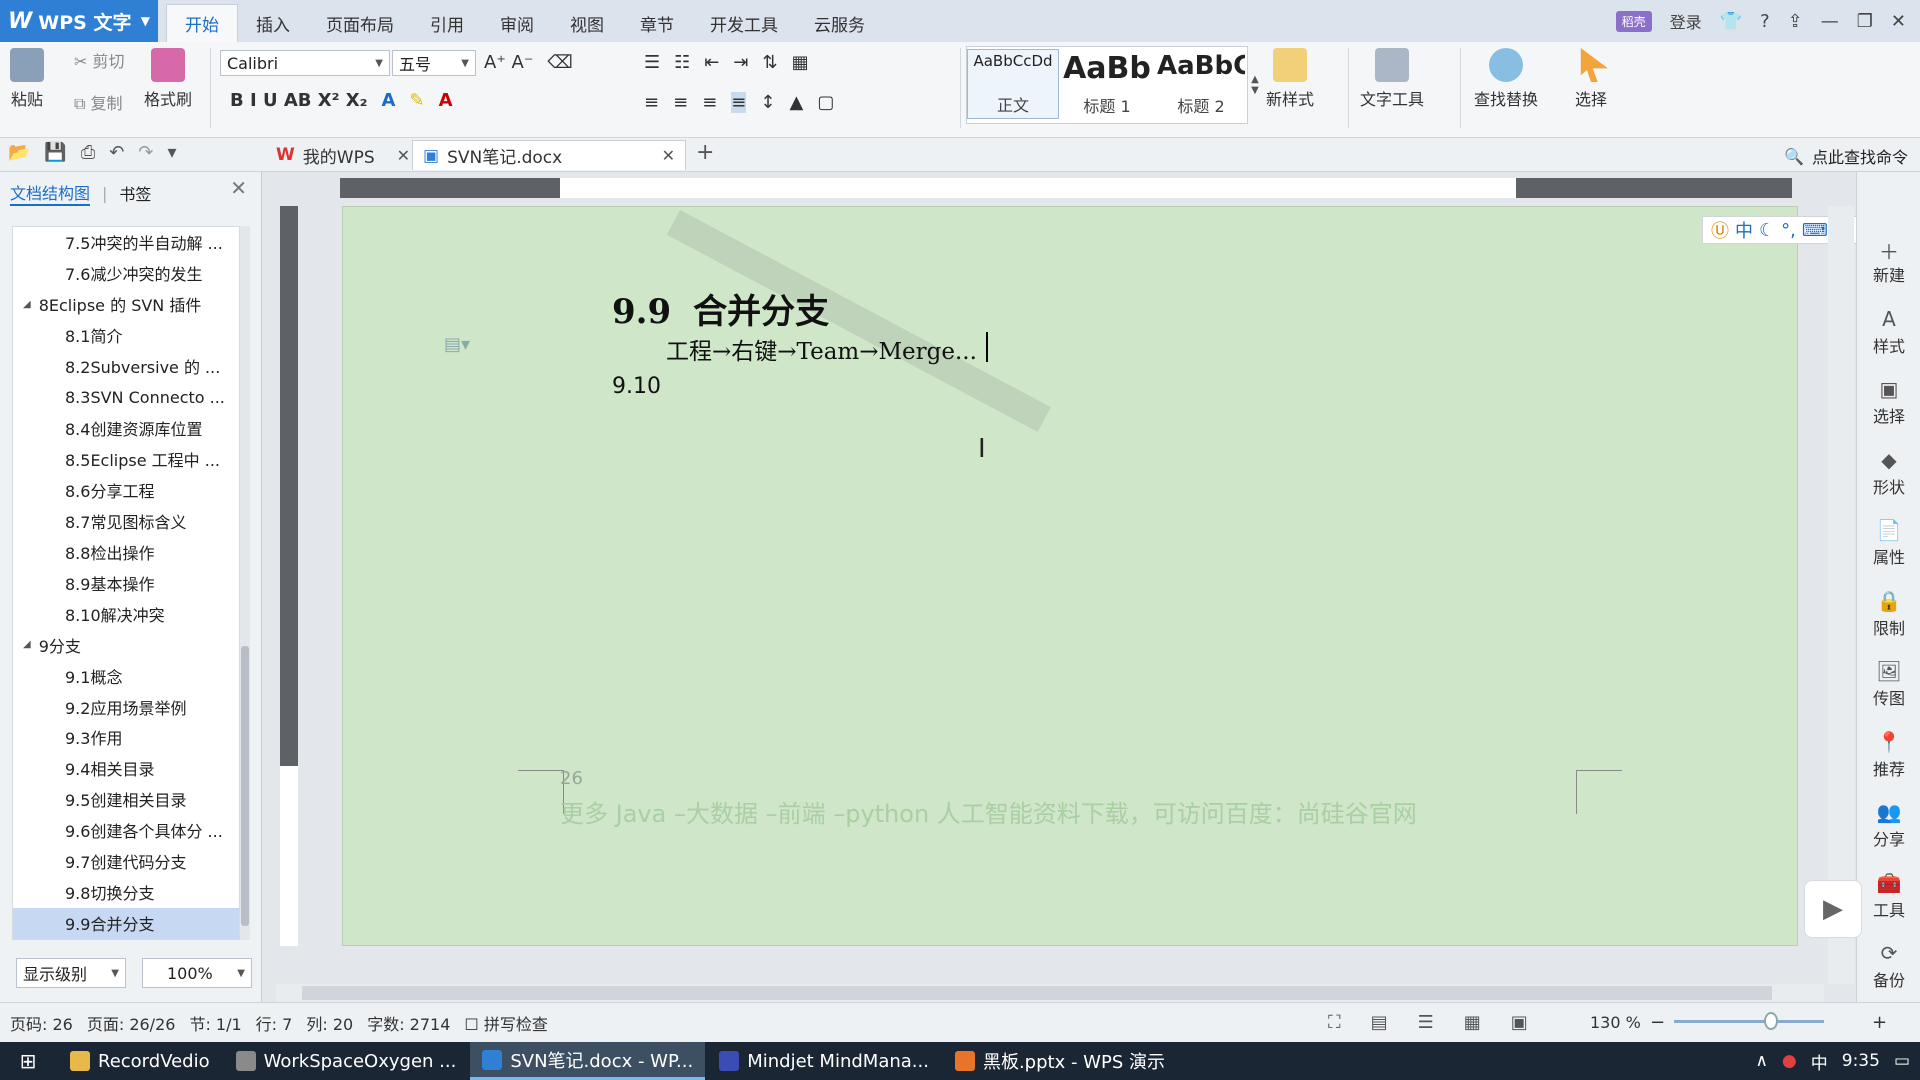 The width and height of the screenshot is (1920, 1080). Describe the element at coordinates (769, 62) in the screenshot. I see `sort-icon: ⇅` at that location.